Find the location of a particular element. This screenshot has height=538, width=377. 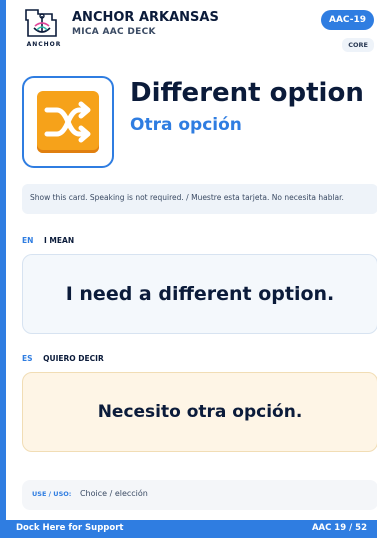

usage-value: Choice / elección is located at coordinates (113, 493).